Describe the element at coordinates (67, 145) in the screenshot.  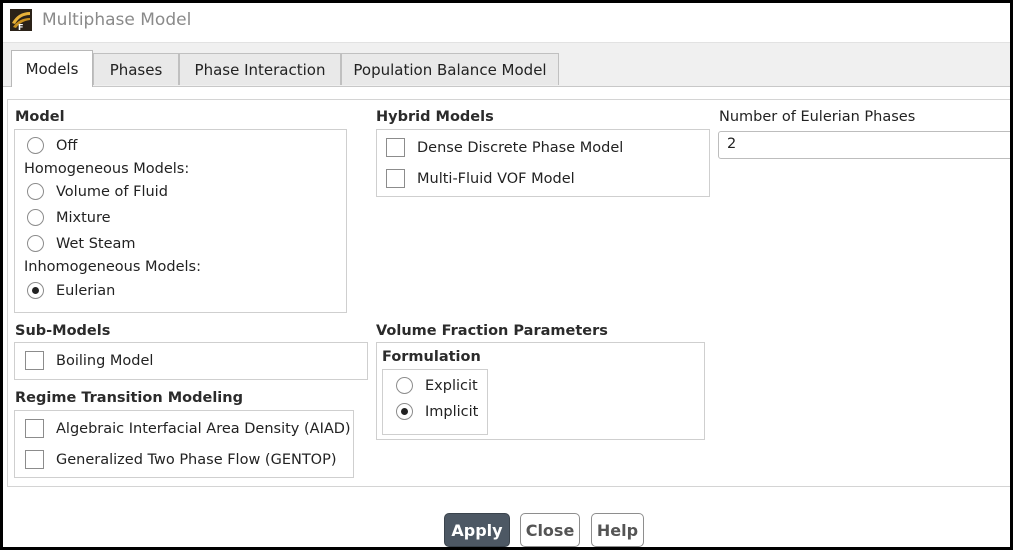
I see `radio-off-label: Off` at that location.